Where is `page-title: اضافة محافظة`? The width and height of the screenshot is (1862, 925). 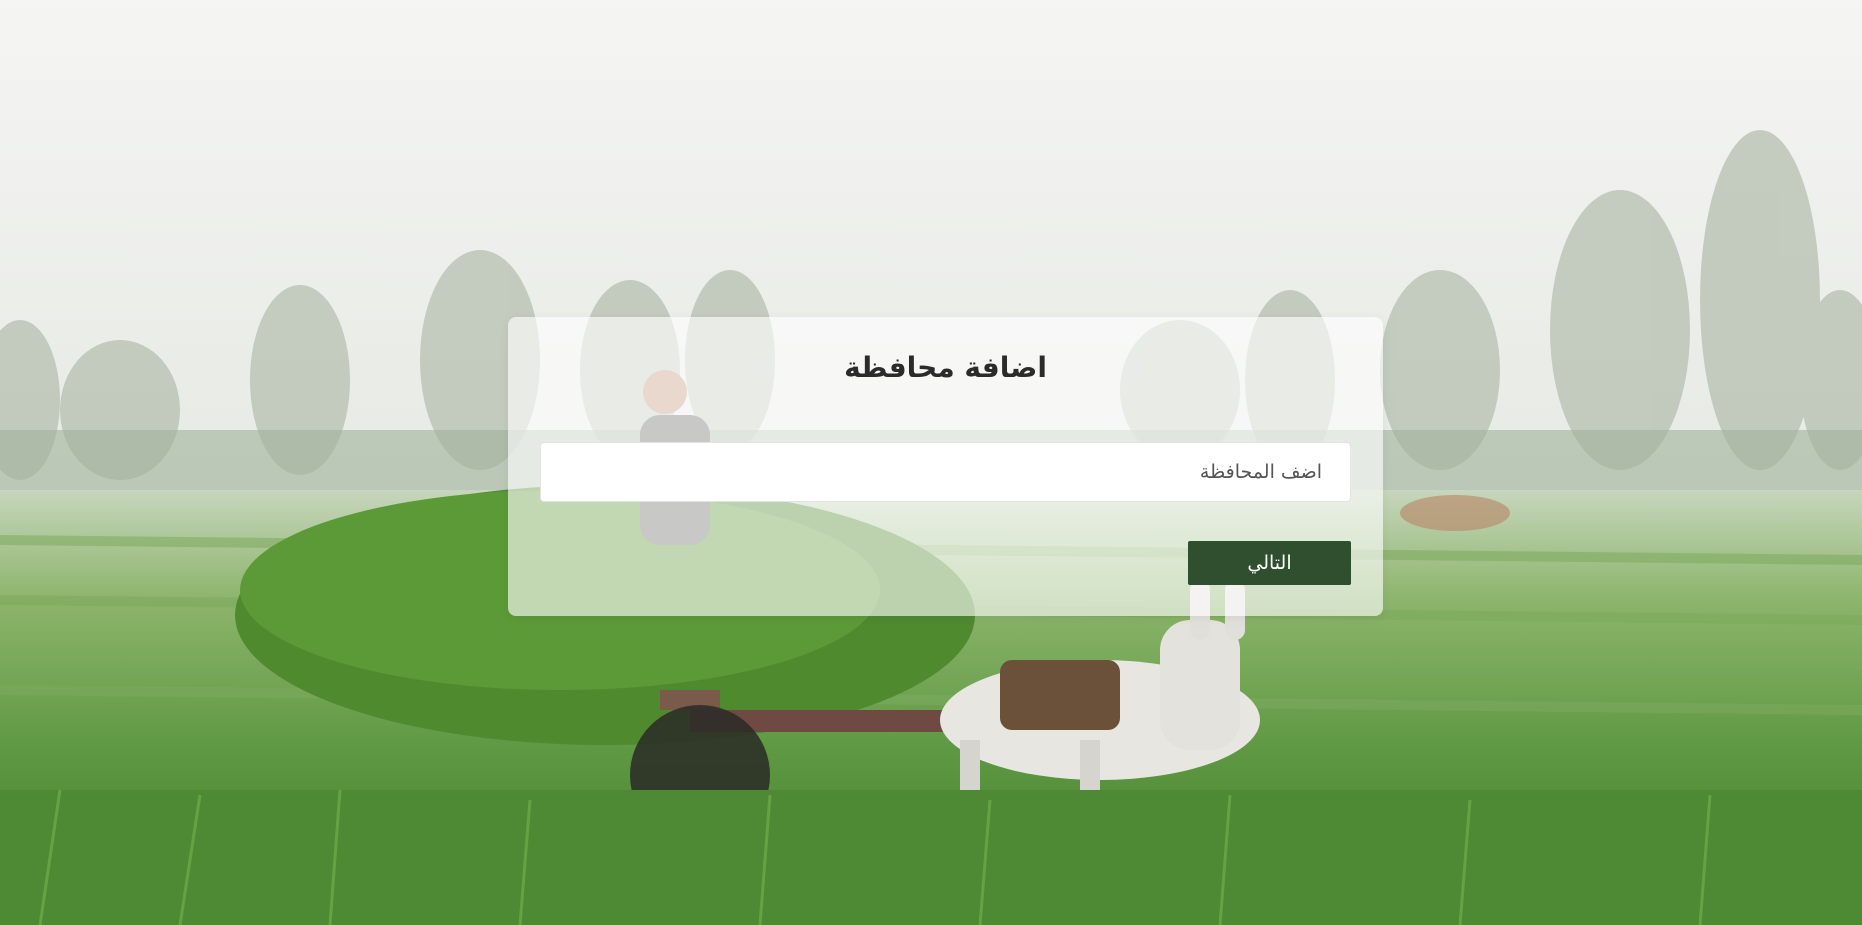
page-title: اضافة محافظة is located at coordinates (945, 367).